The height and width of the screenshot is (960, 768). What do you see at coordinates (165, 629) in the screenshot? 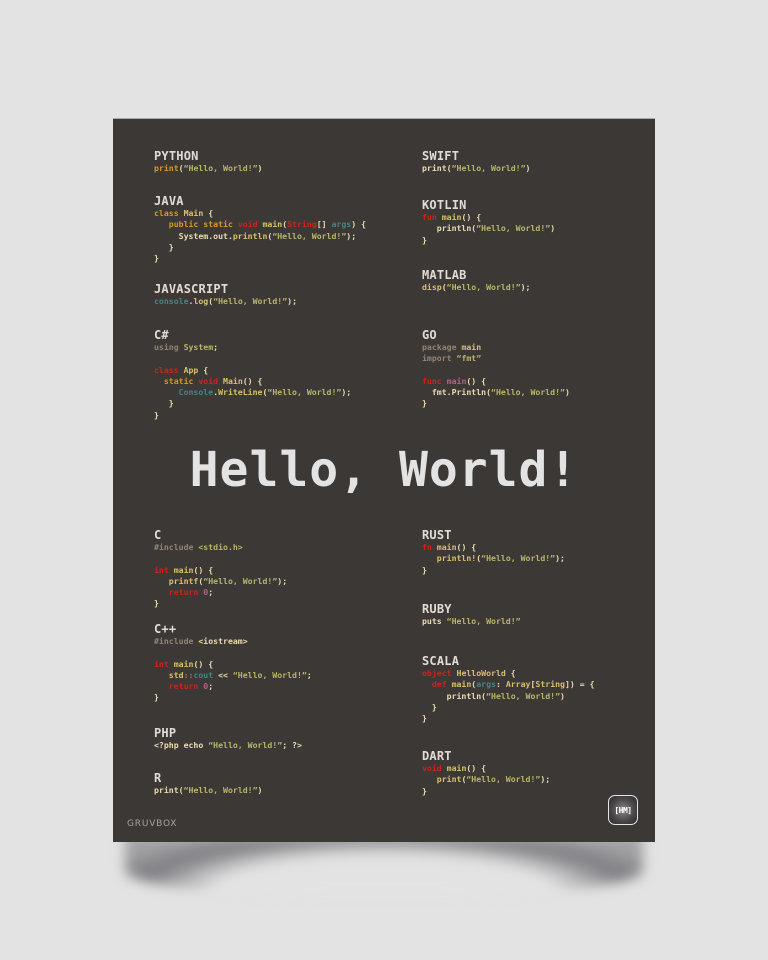
I see `language-name: C++` at bounding box center [165, 629].